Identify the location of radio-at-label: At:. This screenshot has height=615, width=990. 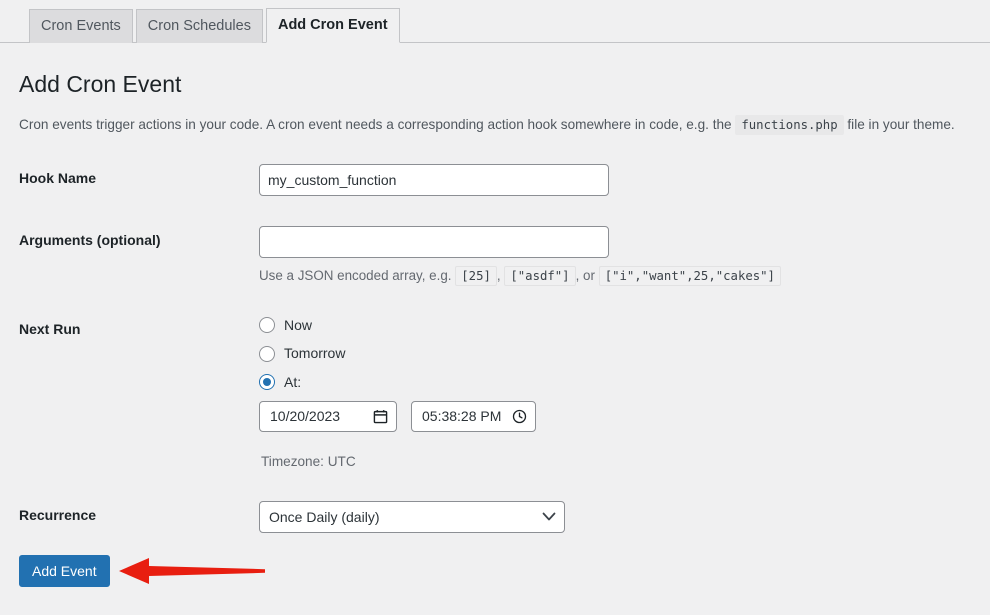
(293, 381).